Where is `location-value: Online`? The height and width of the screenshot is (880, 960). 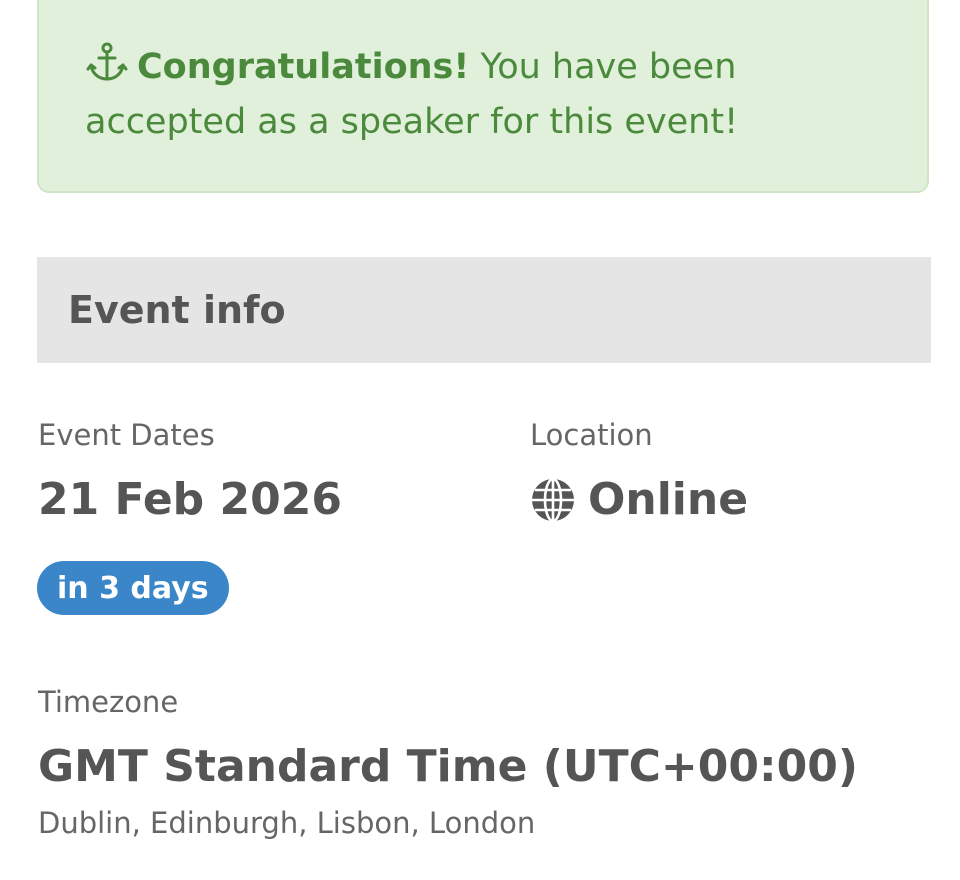
location-value: Online is located at coordinates (639, 499).